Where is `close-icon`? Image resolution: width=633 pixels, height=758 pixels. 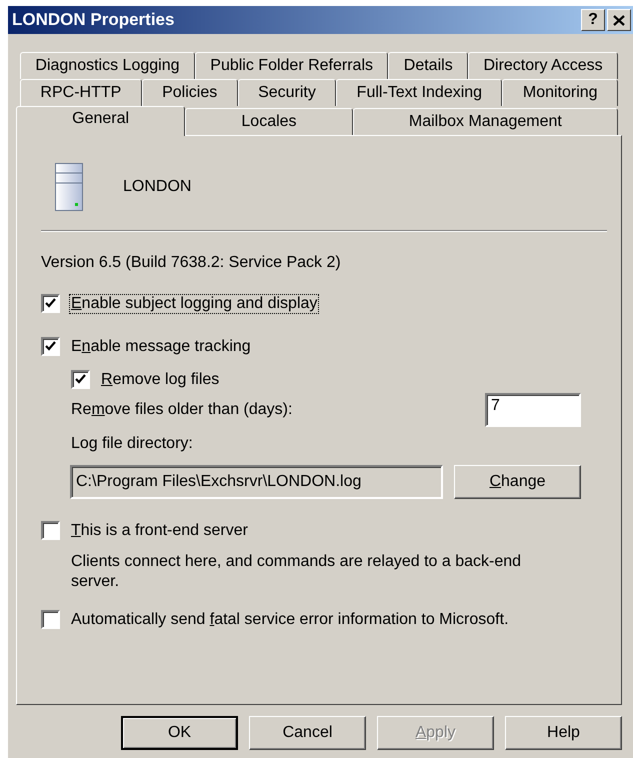 close-icon is located at coordinates (619, 20).